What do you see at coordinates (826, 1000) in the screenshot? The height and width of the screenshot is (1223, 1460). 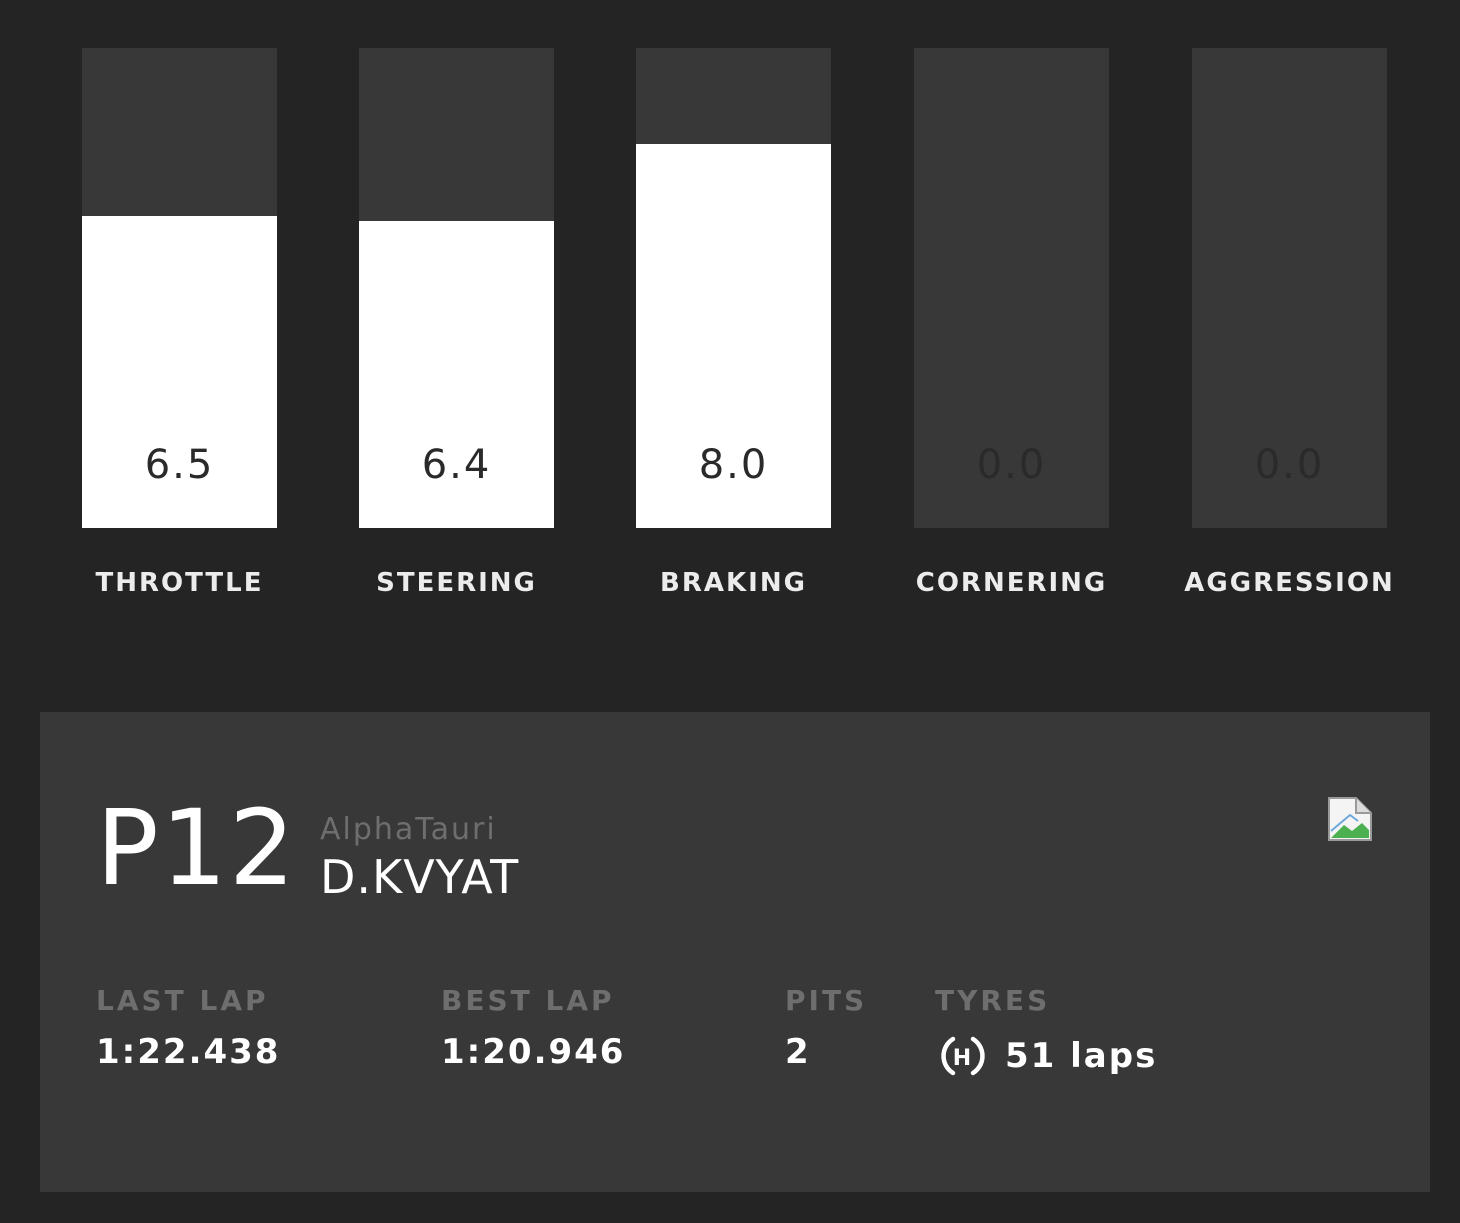 I see `stat-label: PITS` at bounding box center [826, 1000].